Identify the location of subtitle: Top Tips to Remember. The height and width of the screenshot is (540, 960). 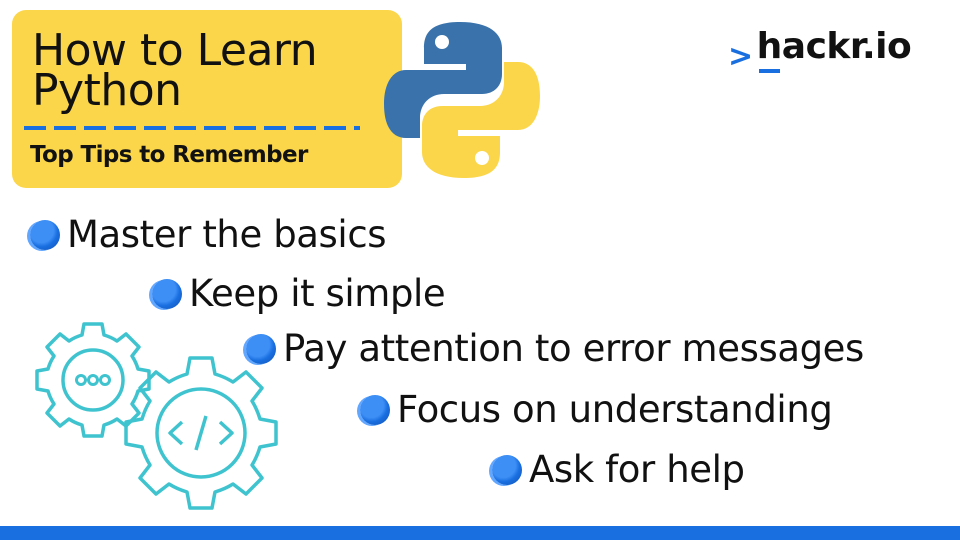
(169, 155).